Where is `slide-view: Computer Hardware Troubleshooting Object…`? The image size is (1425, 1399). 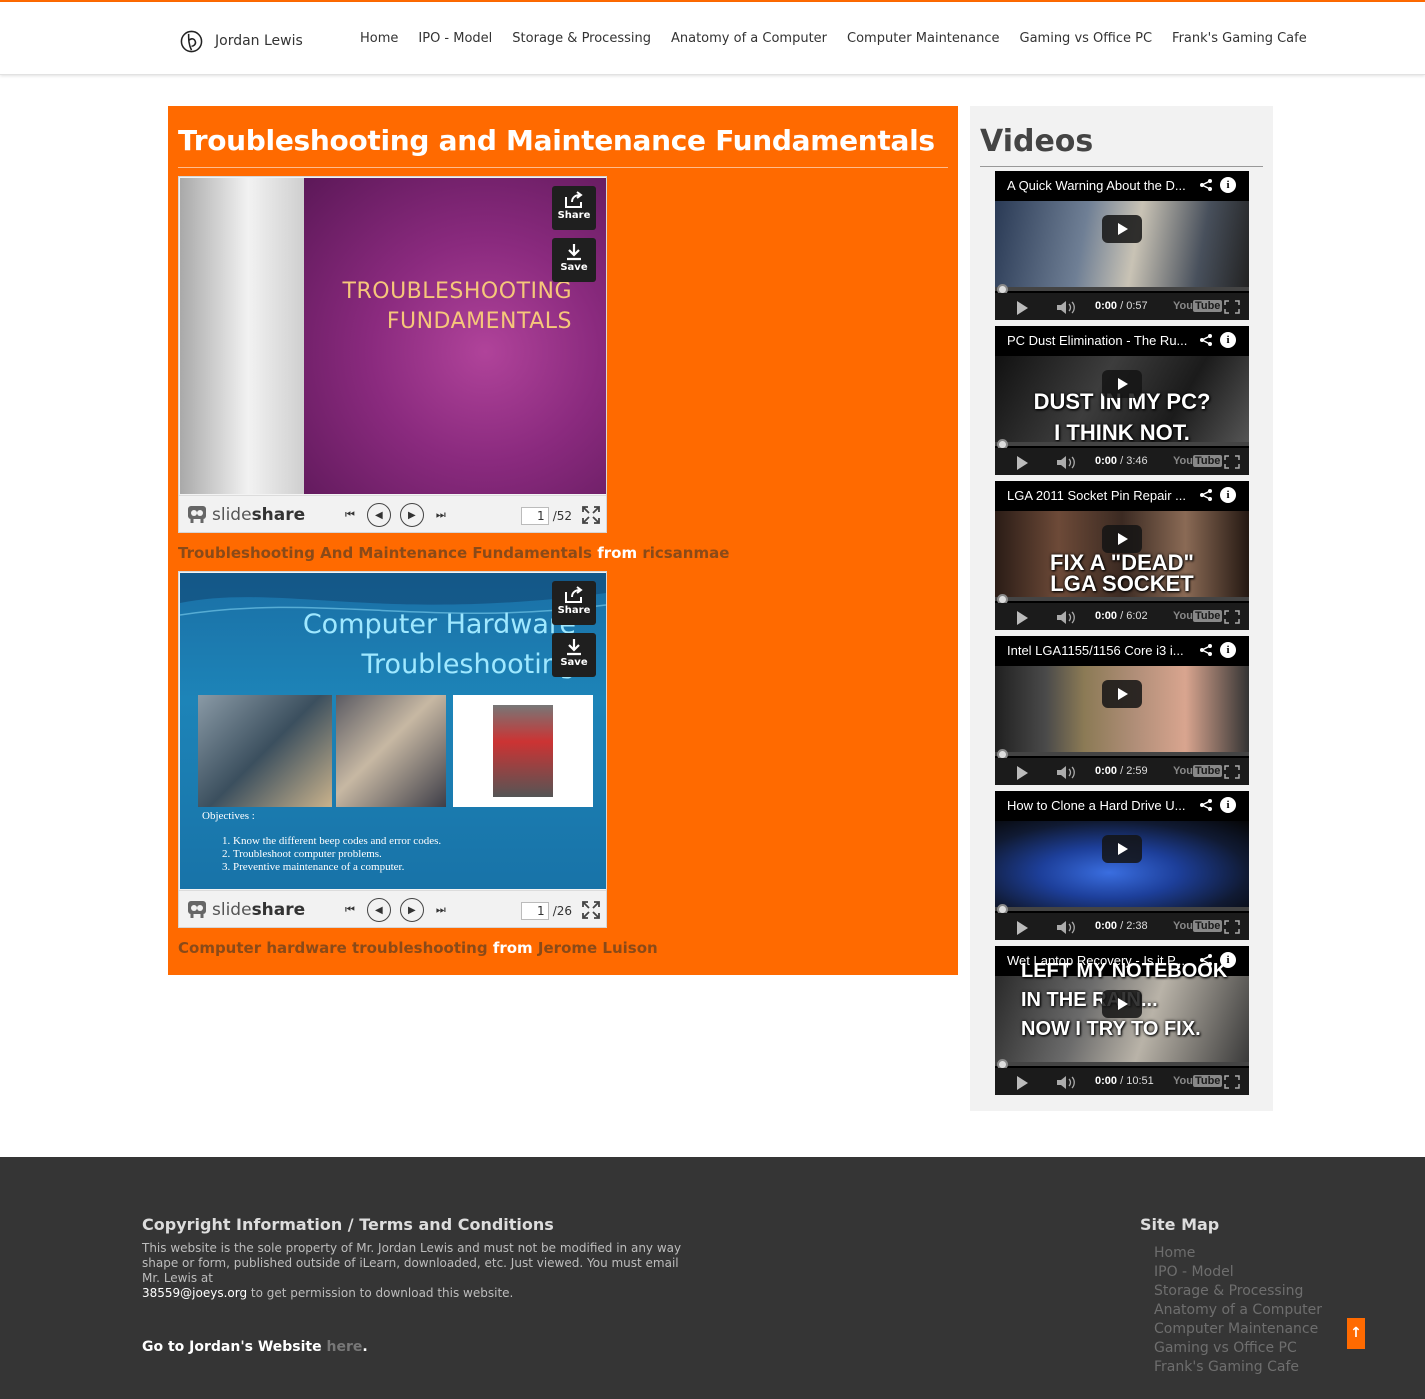 slide-view: Computer Hardware Troubleshooting Object… is located at coordinates (393, 731).